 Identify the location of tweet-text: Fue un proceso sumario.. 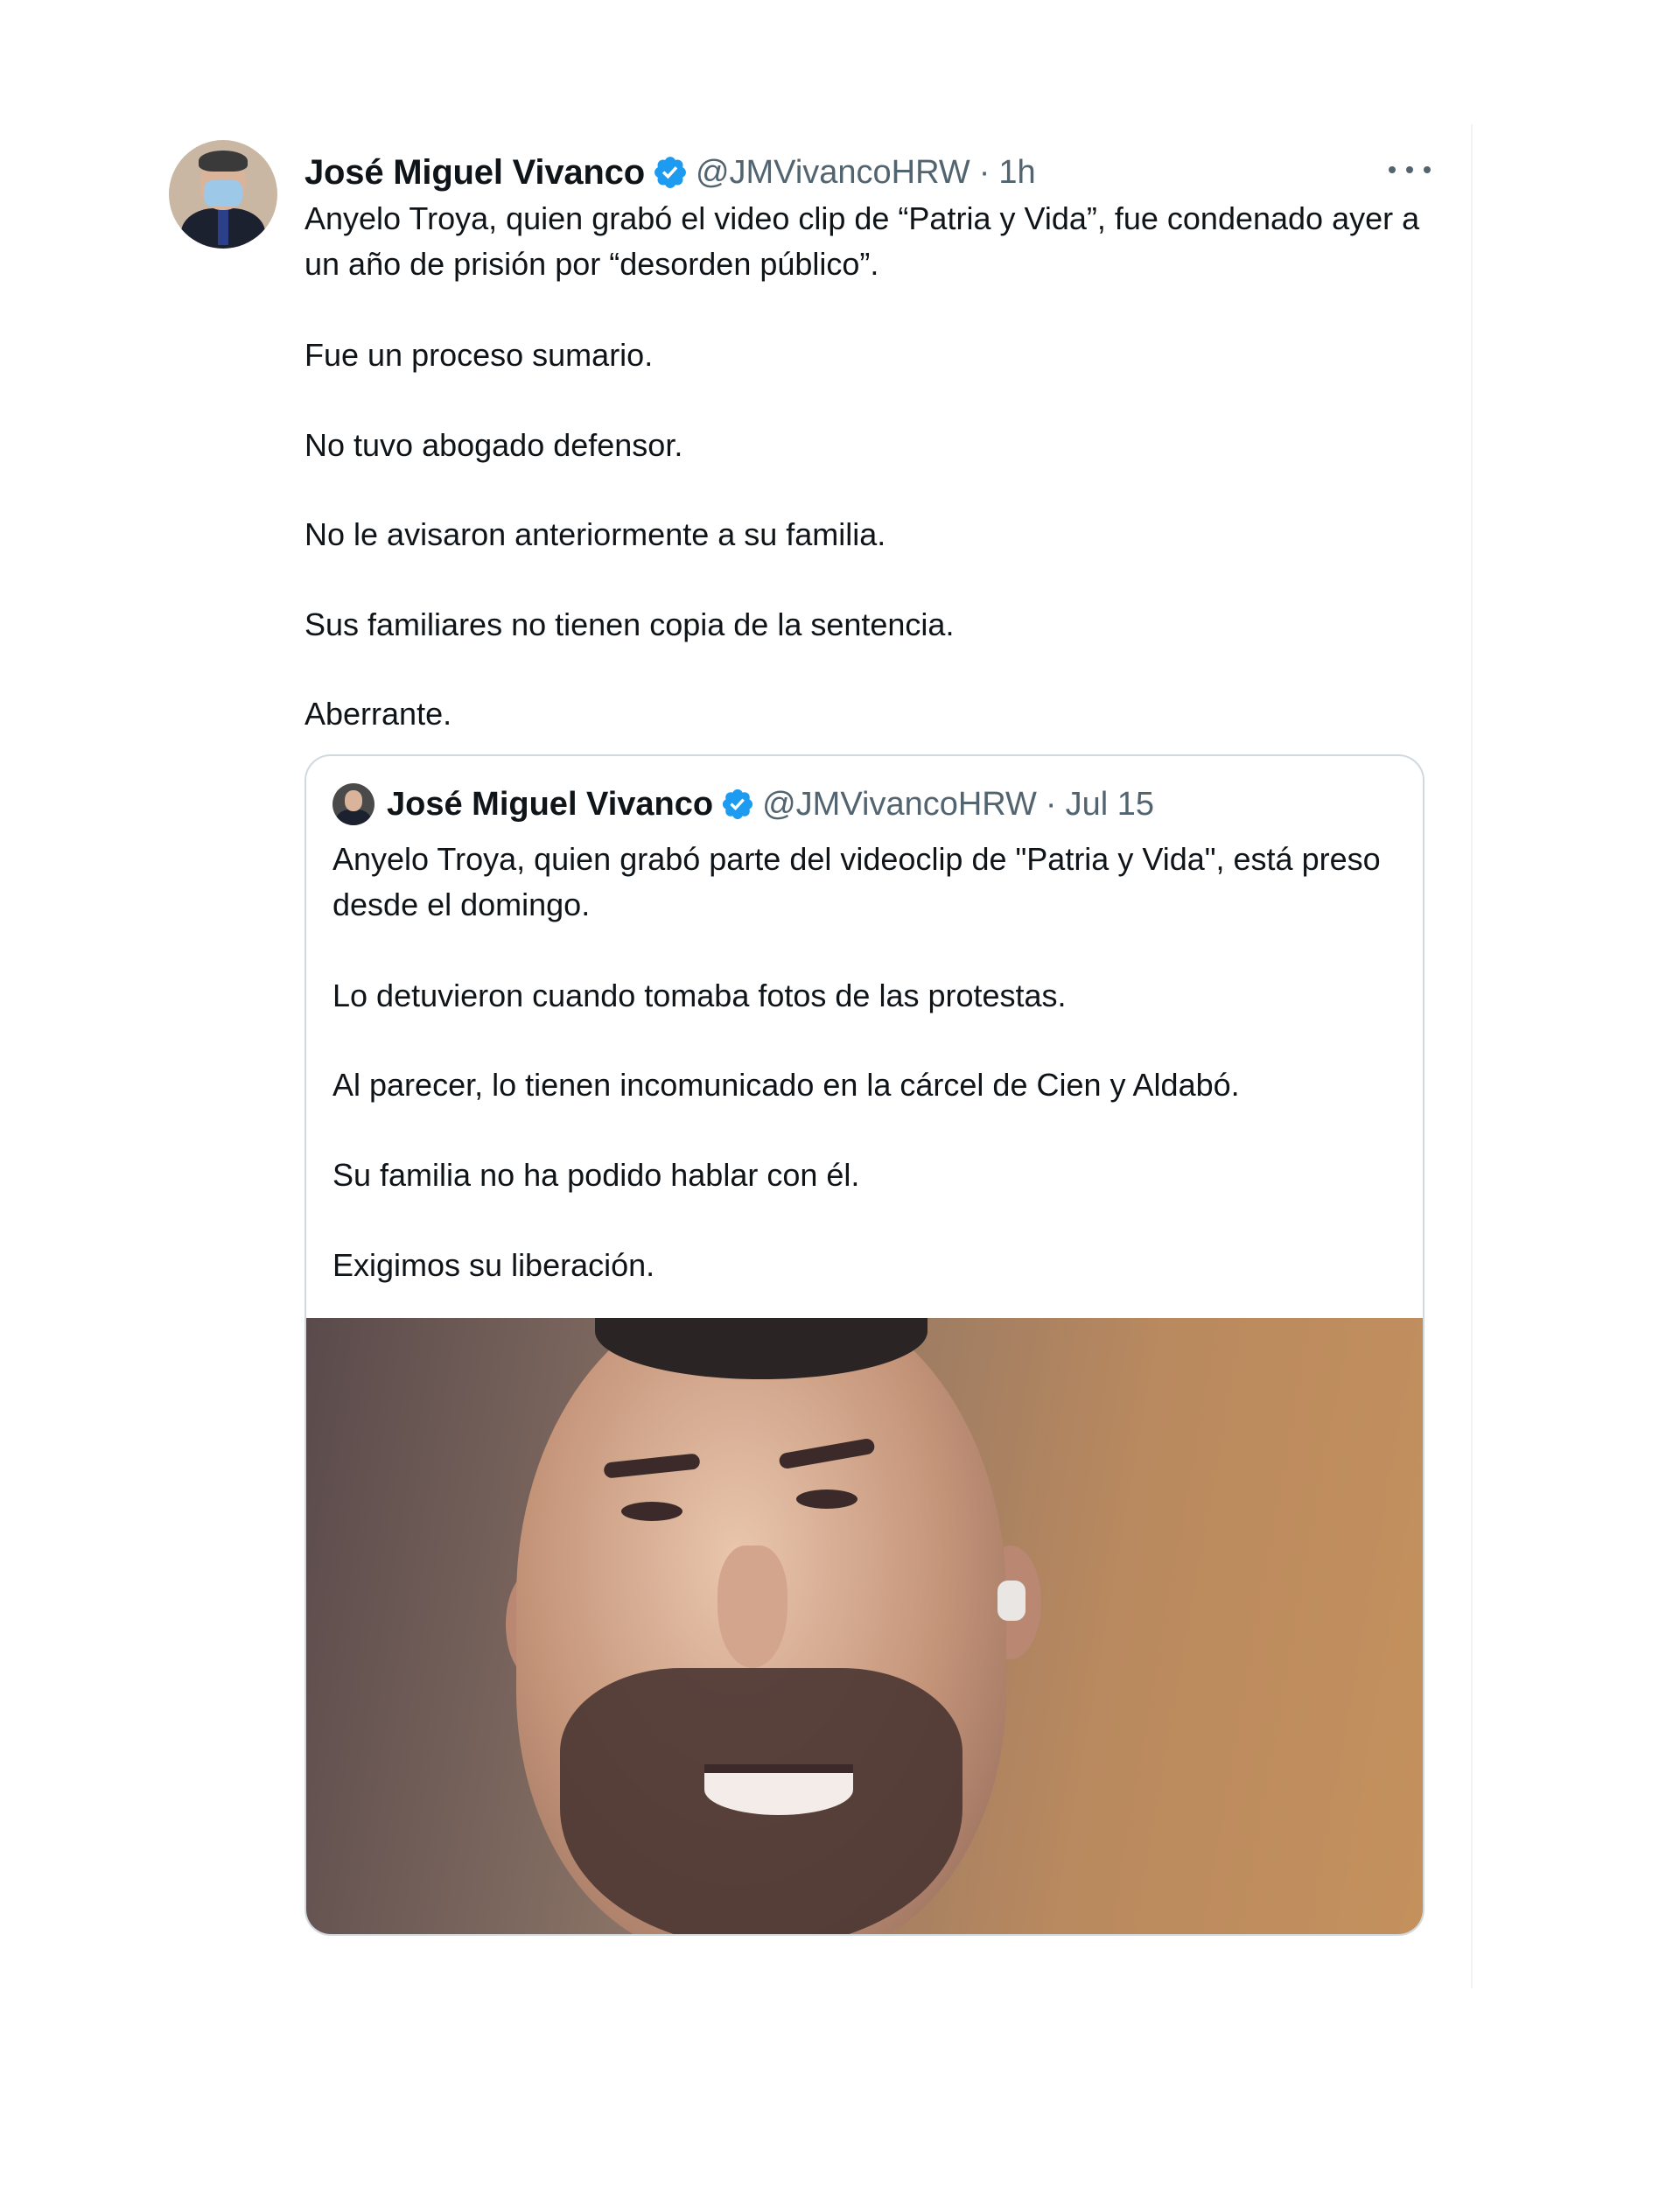
(873, 355).